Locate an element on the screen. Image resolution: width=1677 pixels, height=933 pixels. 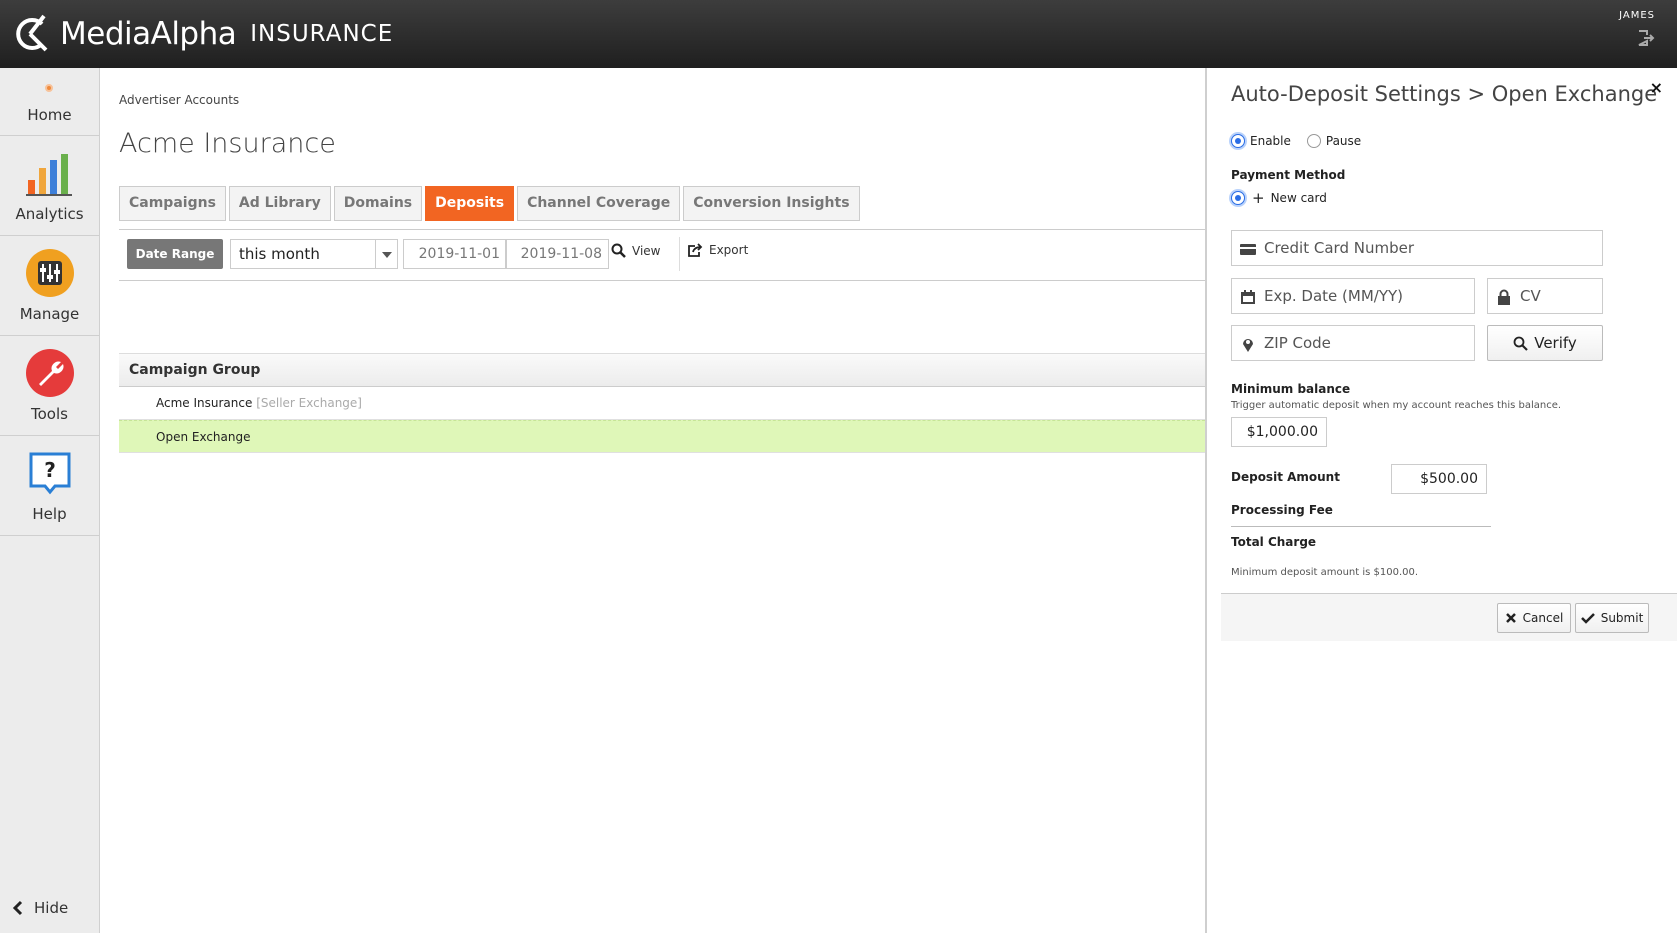
breadcrumb: Advertiser Accounts is located at coordinates (179, 100).